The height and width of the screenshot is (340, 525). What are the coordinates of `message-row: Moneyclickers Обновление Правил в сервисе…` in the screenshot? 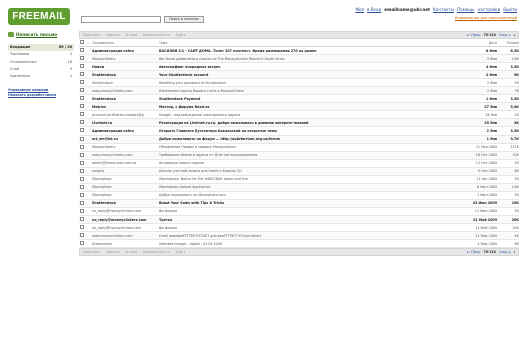 It's located at (299, 148).